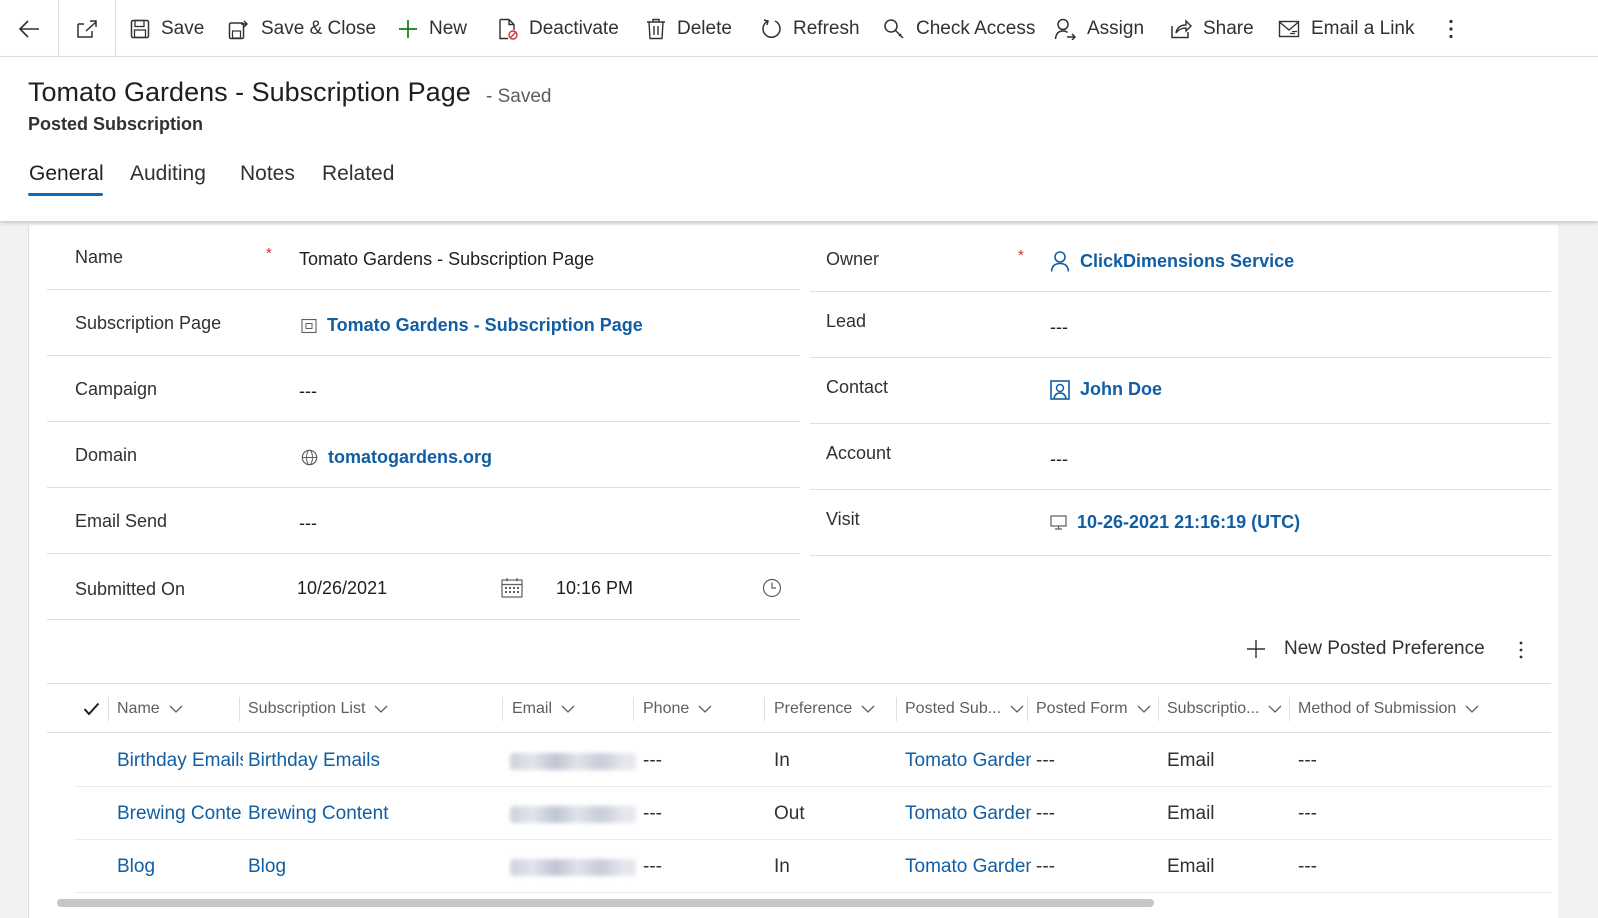  Describe the element at coordinates (677, 709) in the screenshot. I see `col-header-phone: Phone` at that location.